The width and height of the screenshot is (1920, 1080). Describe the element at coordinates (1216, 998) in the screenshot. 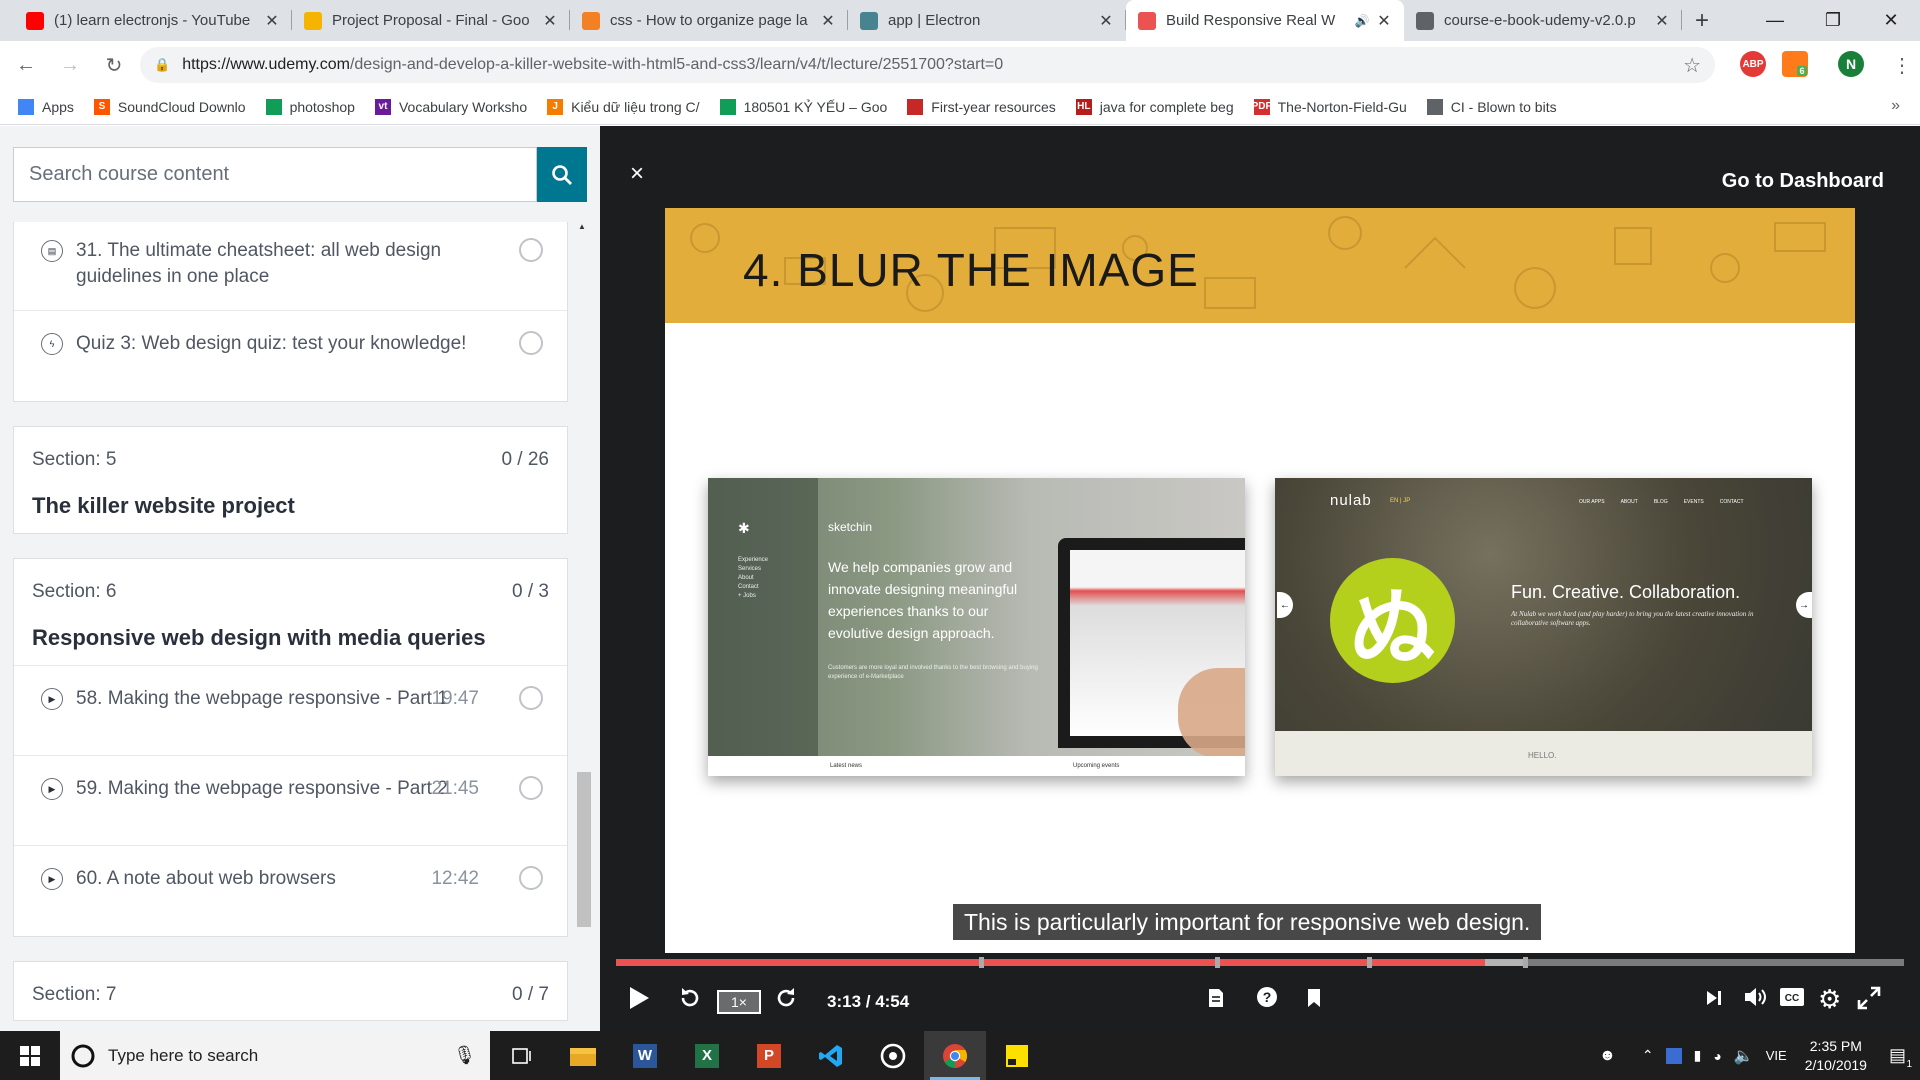

I see `transcript-button` at that location.